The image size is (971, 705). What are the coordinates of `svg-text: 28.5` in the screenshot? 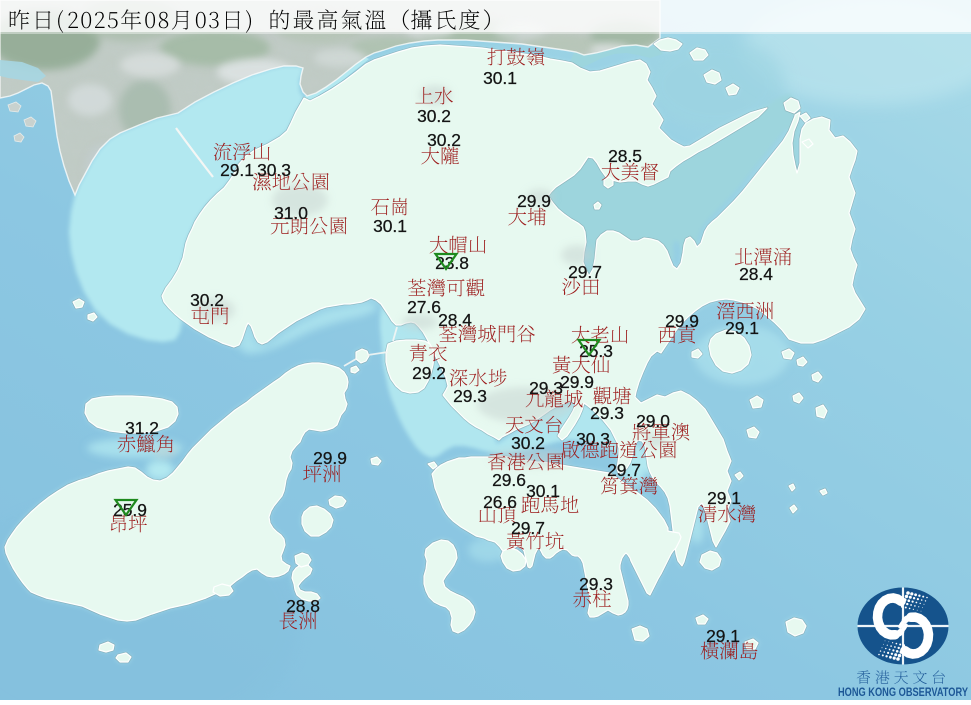 It's located at (625, 156).